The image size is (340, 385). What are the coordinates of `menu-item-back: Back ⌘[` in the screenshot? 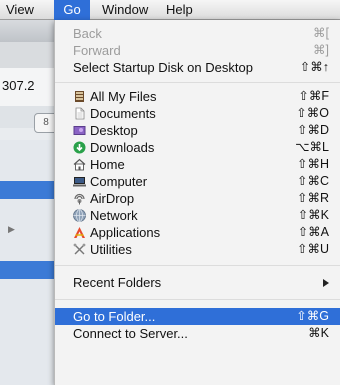 It's located at (197, 33).